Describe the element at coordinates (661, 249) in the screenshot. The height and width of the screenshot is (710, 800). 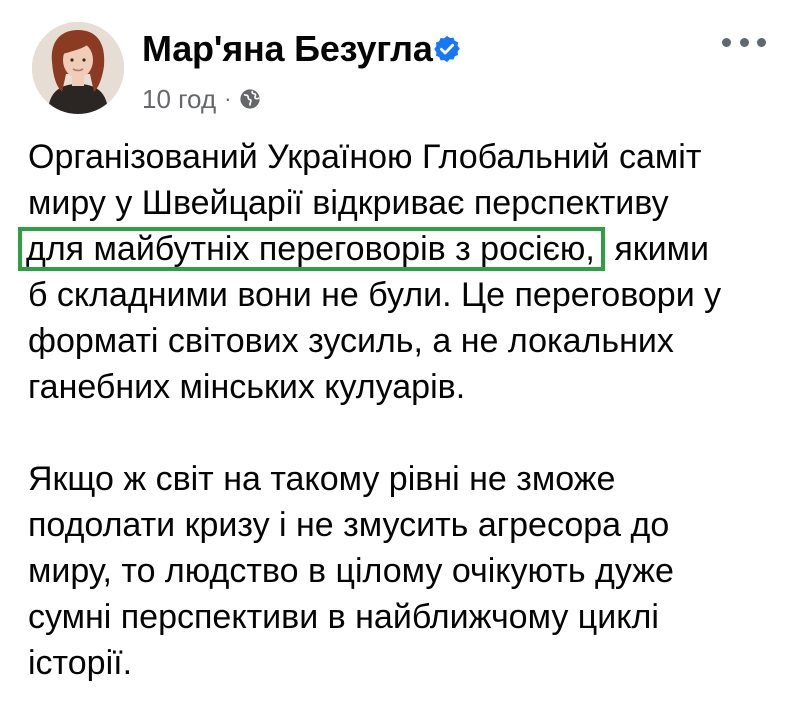
I see `text-fragment: якими` at that location.